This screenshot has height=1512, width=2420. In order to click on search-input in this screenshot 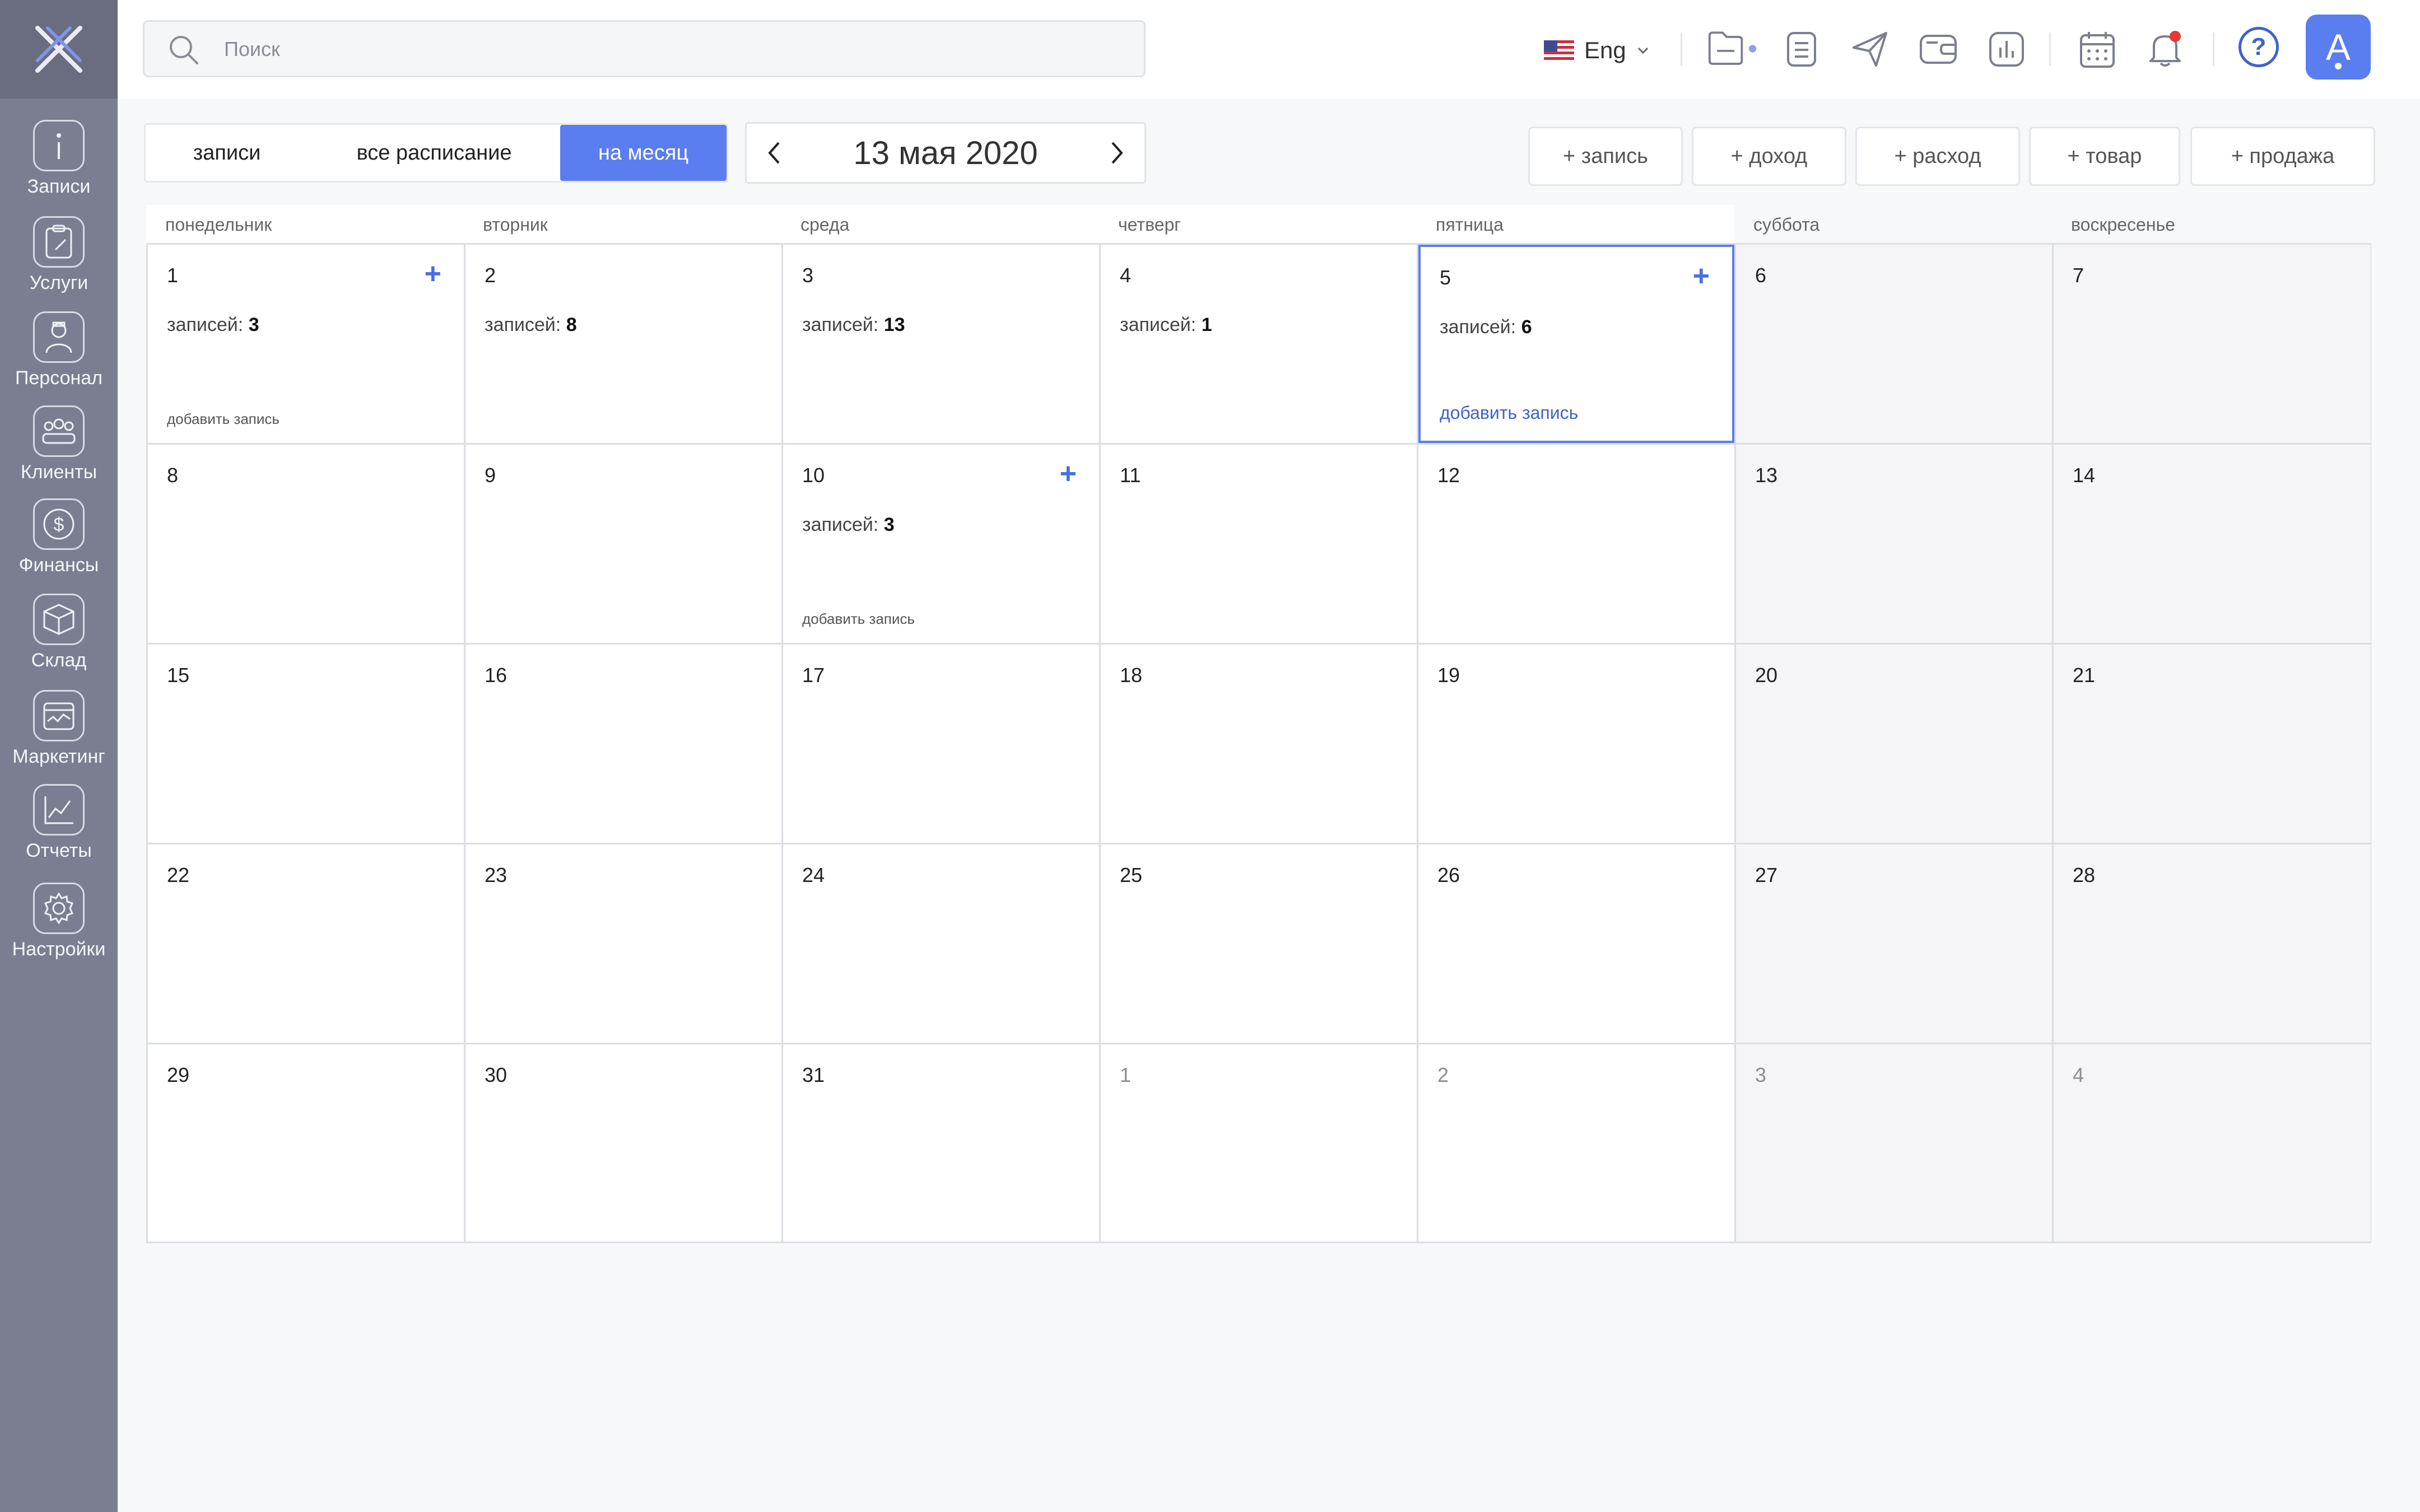, I will do `click(644, 50)`.